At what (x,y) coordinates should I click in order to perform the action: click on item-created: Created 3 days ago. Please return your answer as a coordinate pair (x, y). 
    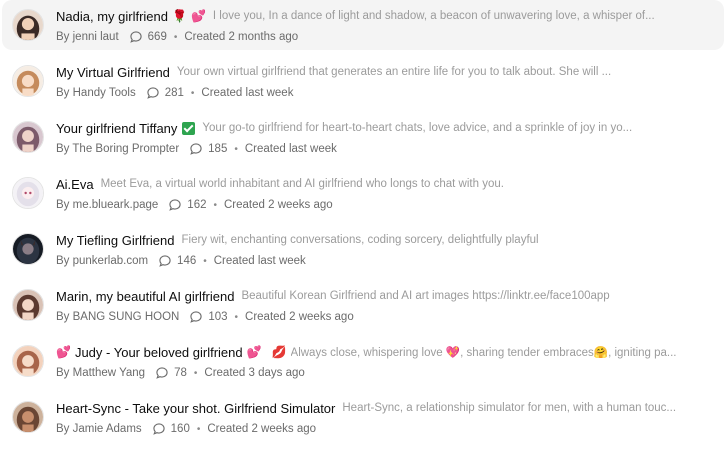
    Looking at the image, I should click on (254, 373).